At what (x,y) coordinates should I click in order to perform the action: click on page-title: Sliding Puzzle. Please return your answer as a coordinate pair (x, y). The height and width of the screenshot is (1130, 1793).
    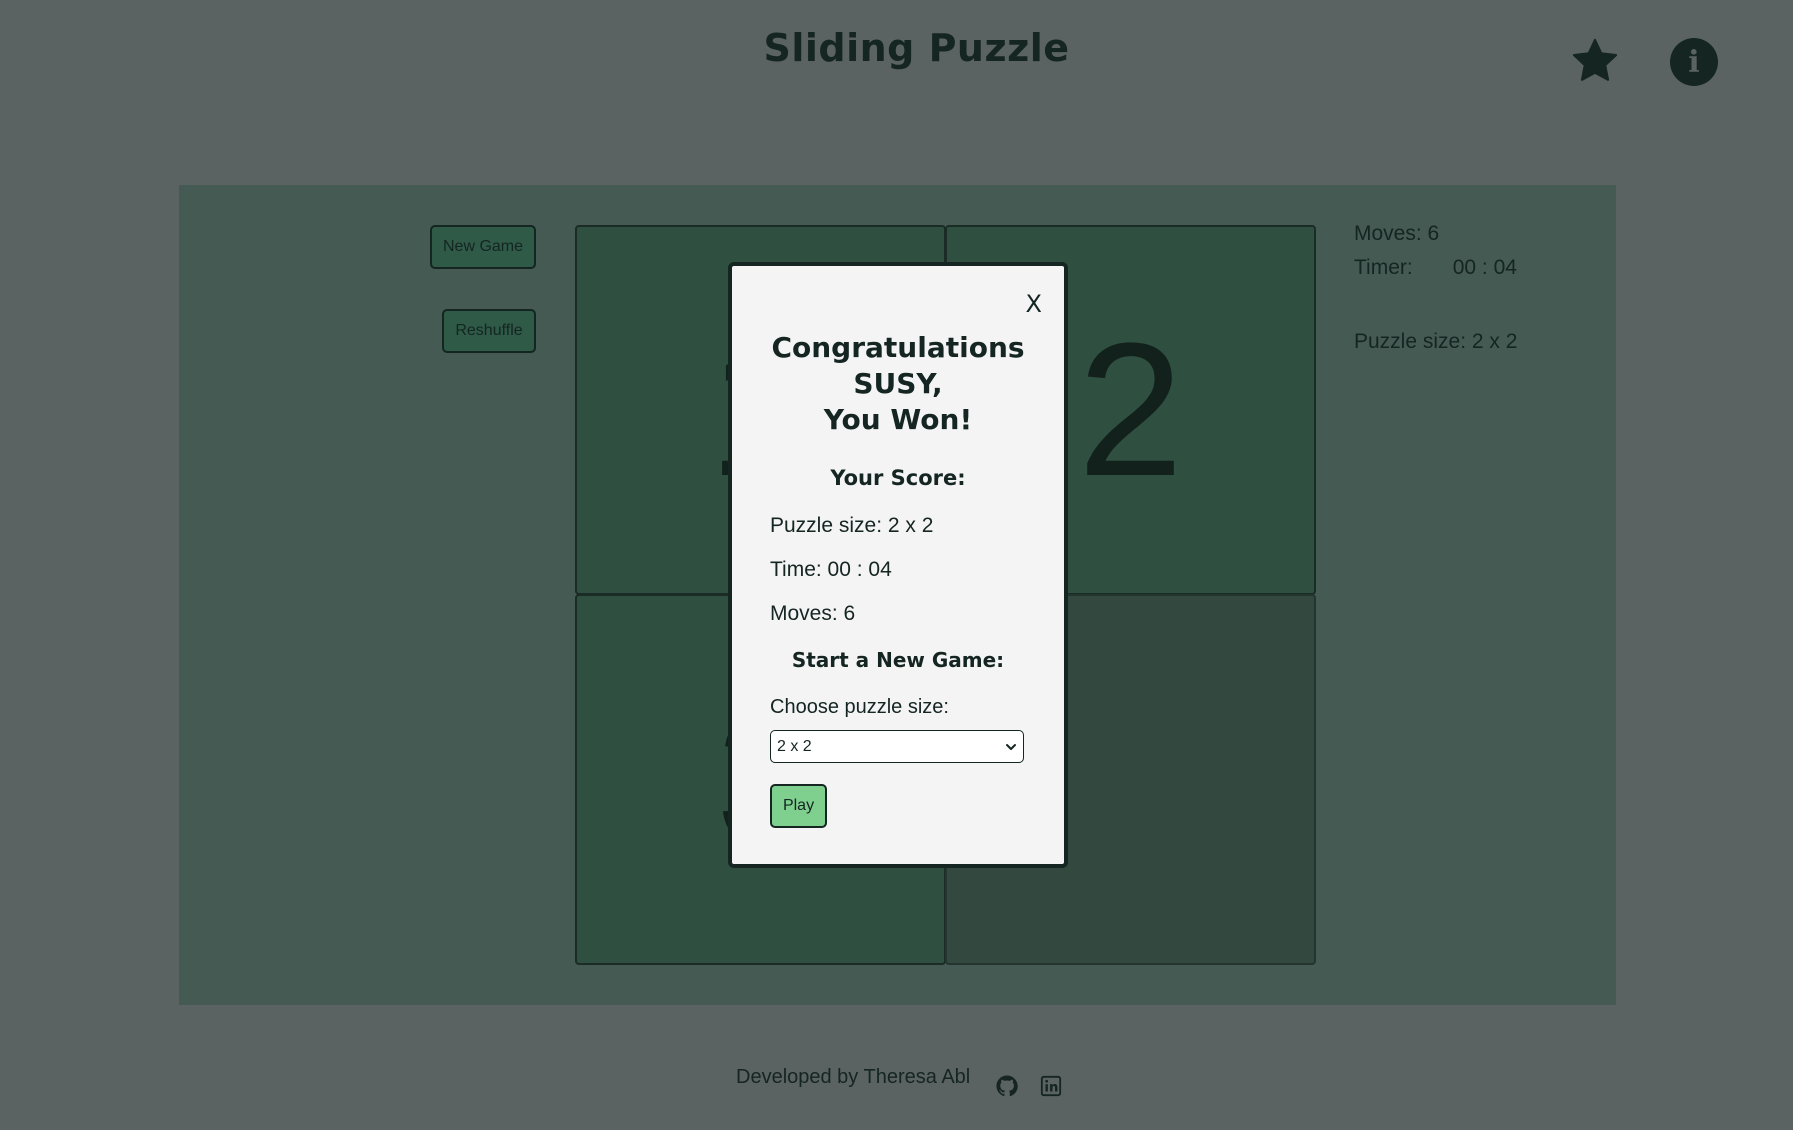
    Looking at the image, I should click on (916, 48).